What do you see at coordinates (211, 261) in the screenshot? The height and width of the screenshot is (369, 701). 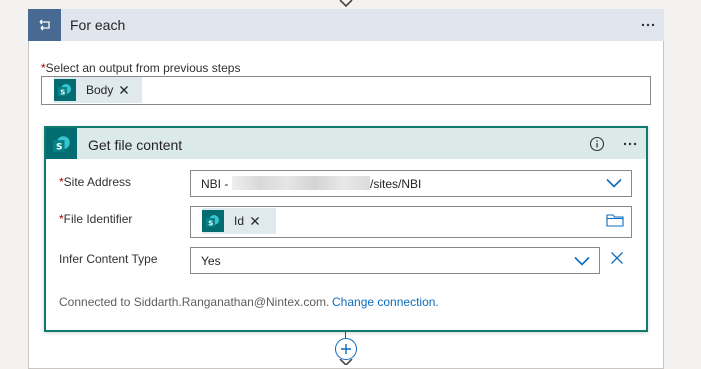 I see `infer-content-type-value: Yes` at bounding box center [211, 261].